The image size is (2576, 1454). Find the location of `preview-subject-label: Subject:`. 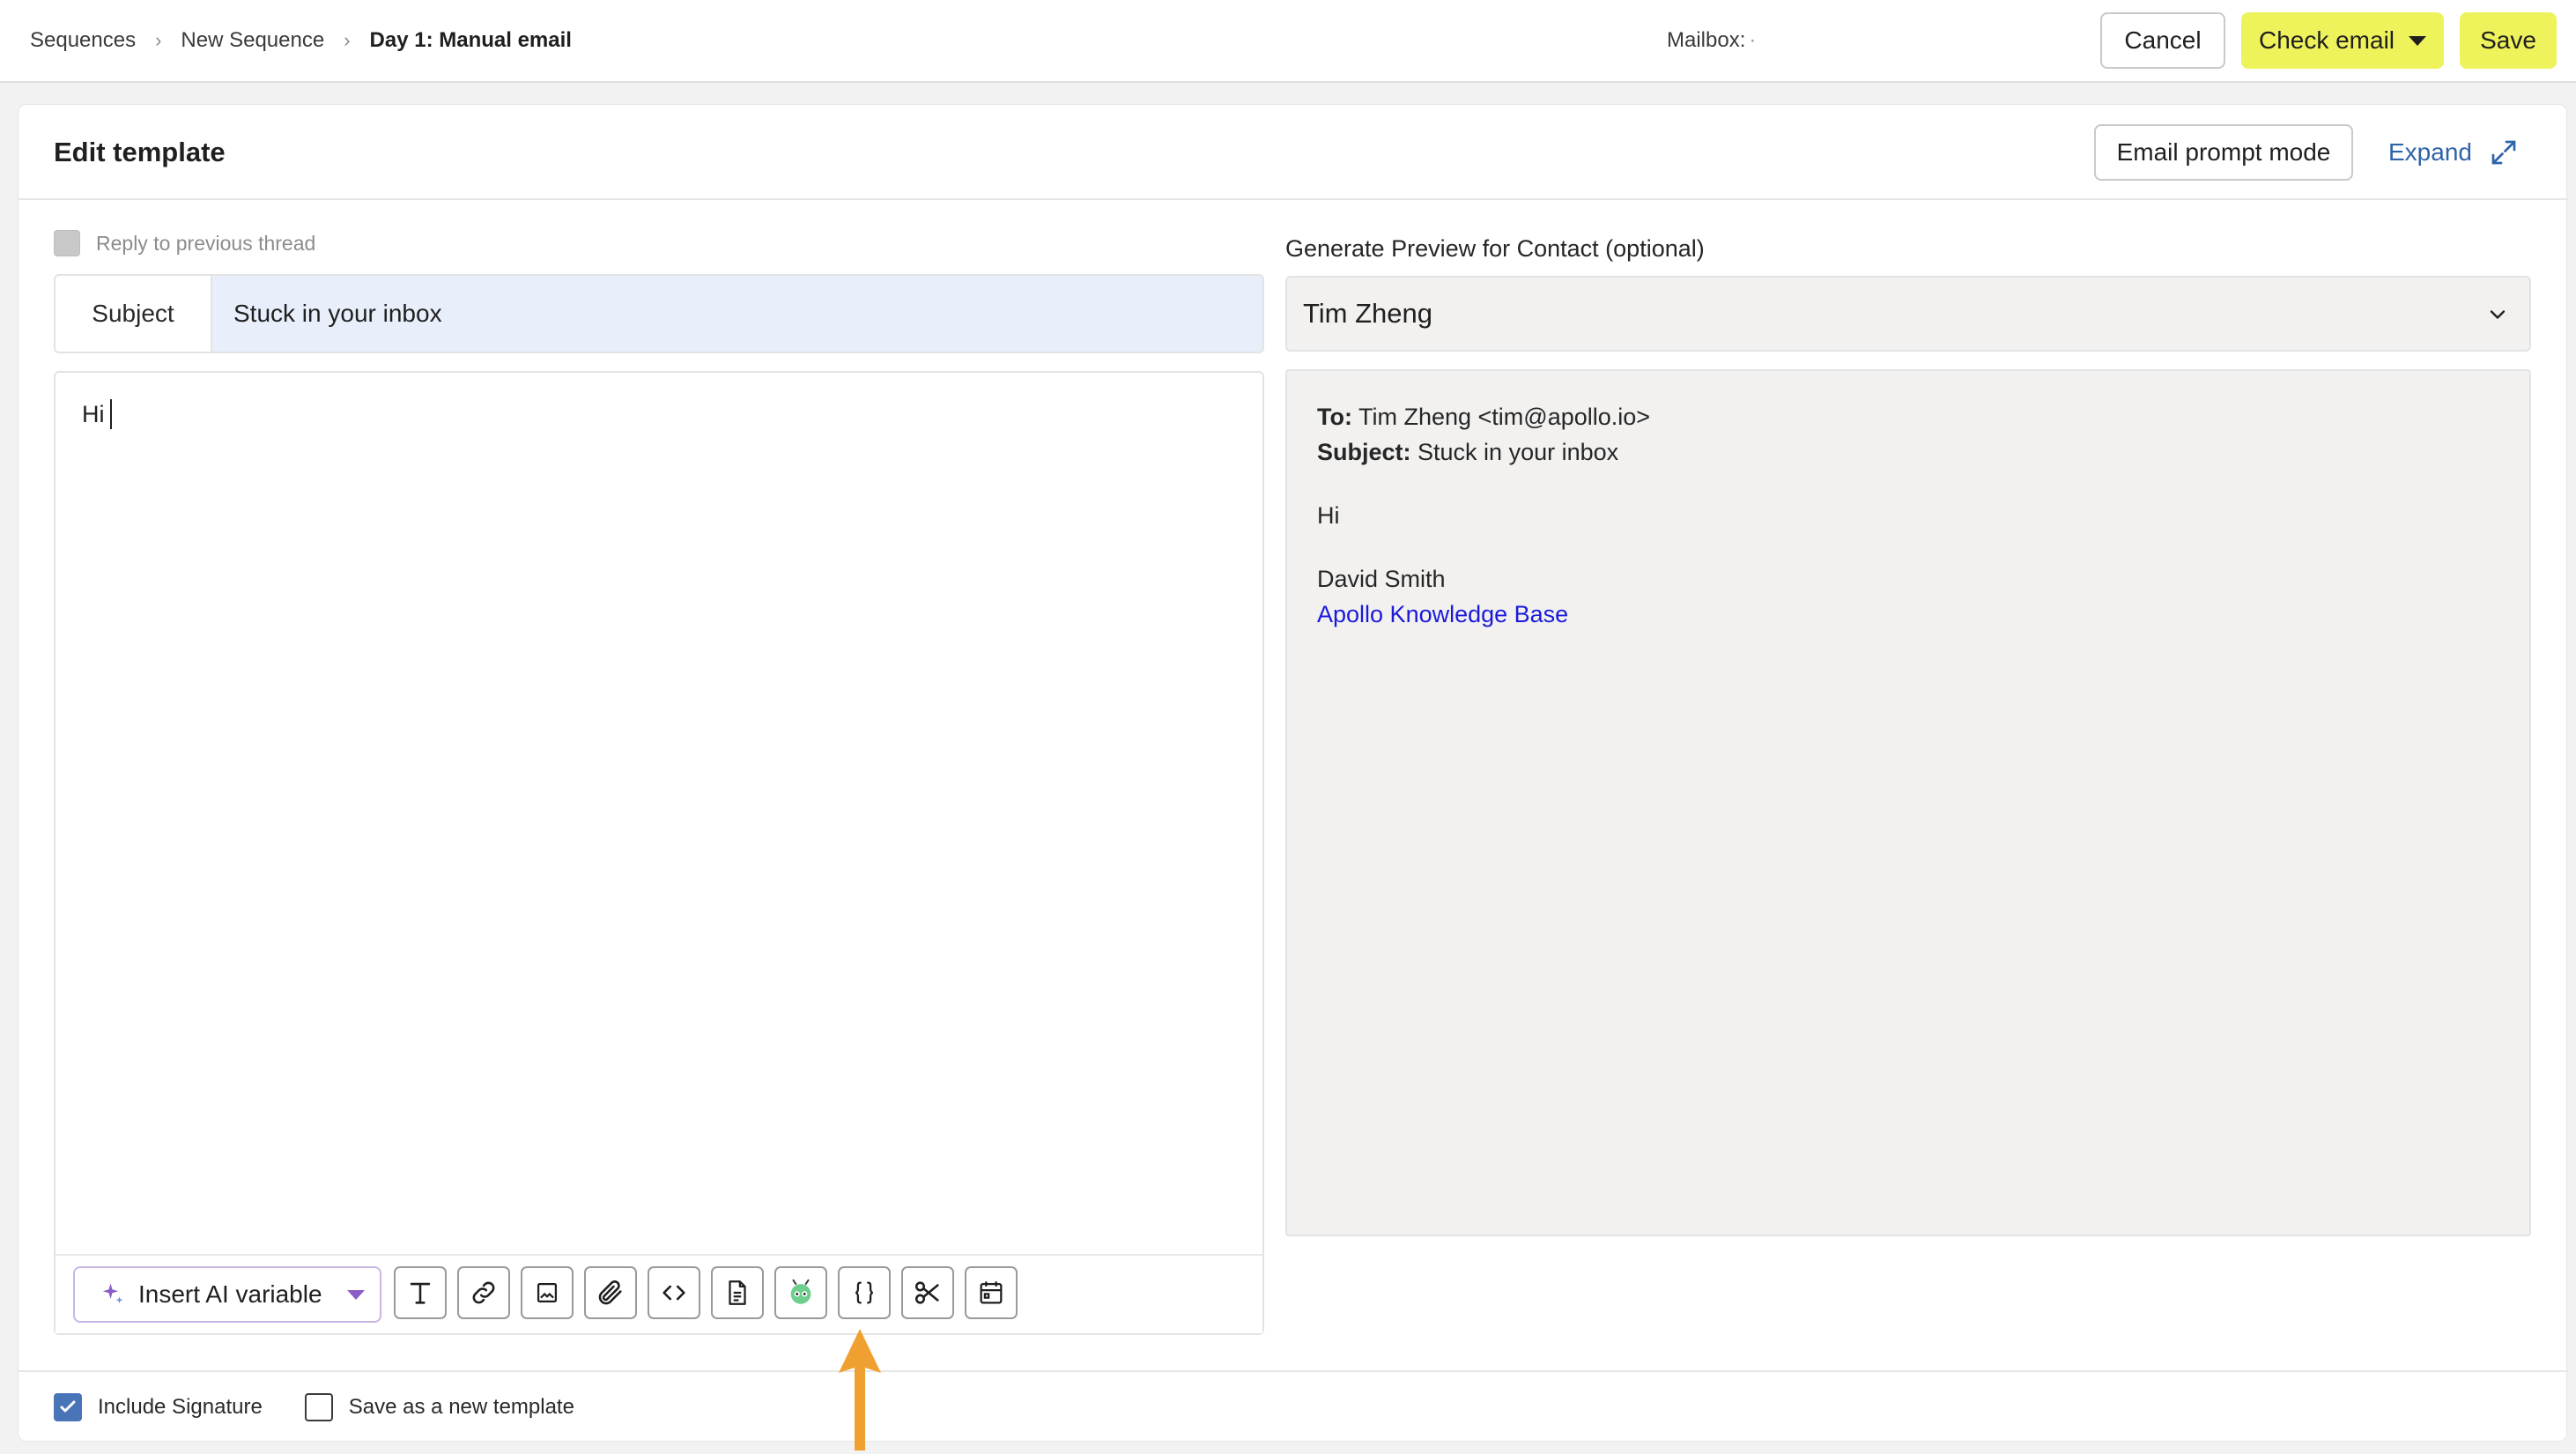

preview-subject-label: Subject: is located at coordinates (1364, 452).